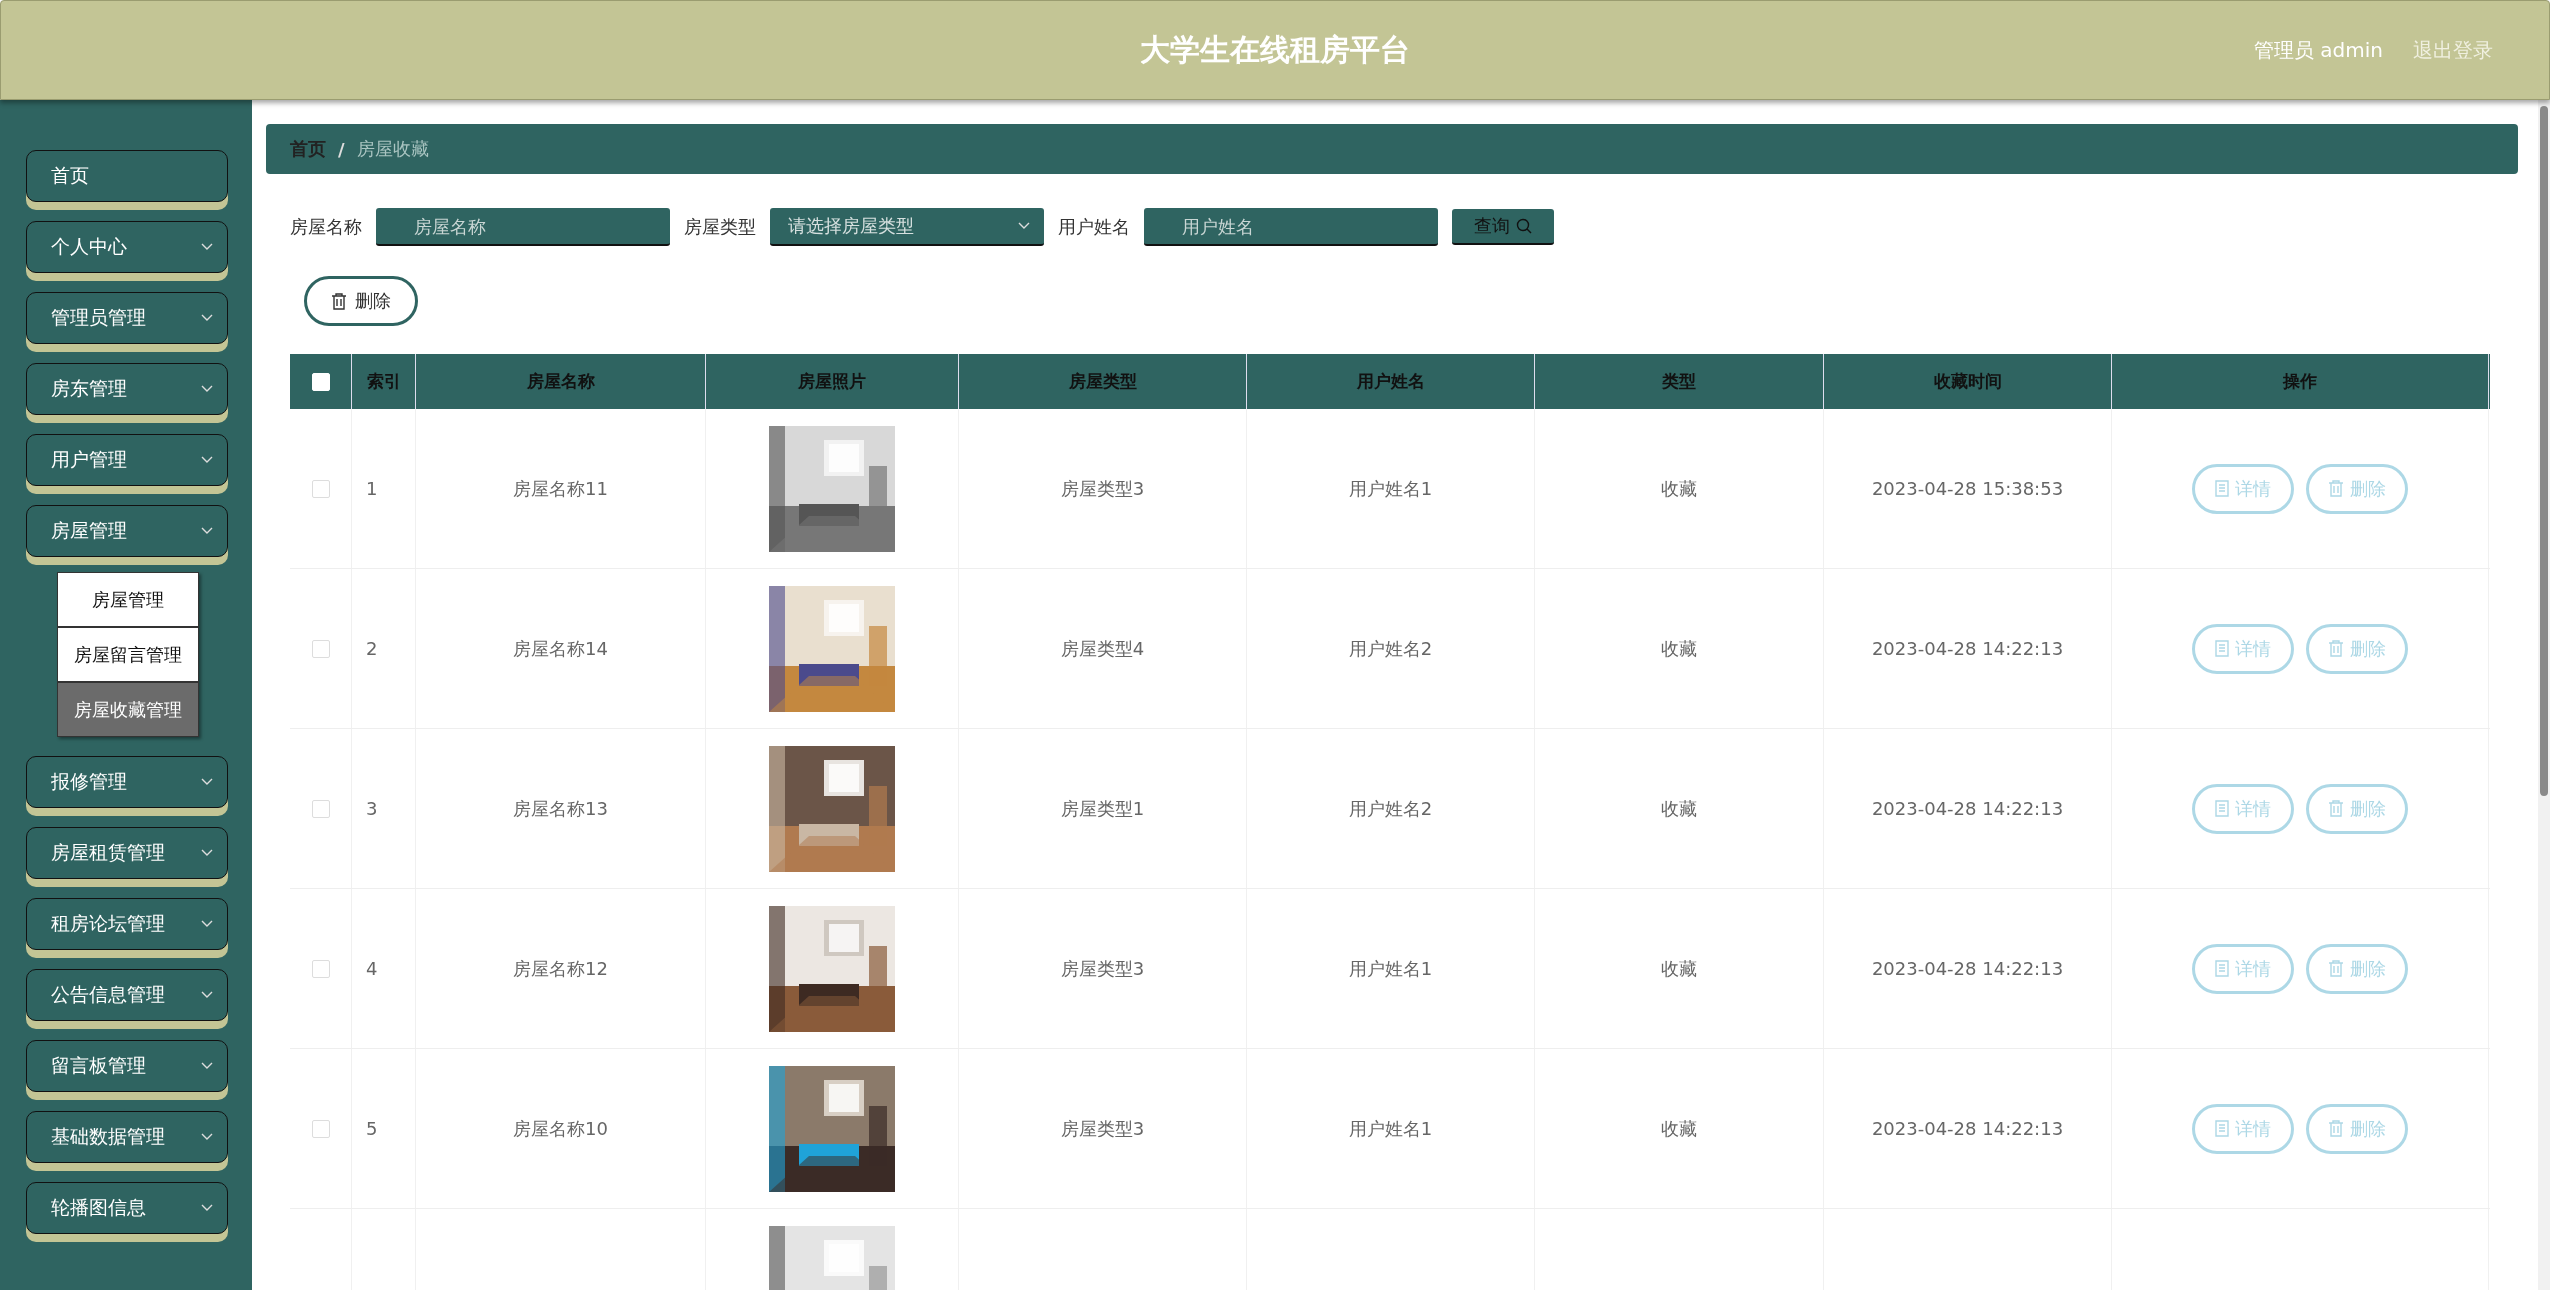  What do you see at coordinates (372, 648) in the screenshot?
I see `table-cell: 2` at bounding box center [372, 648].